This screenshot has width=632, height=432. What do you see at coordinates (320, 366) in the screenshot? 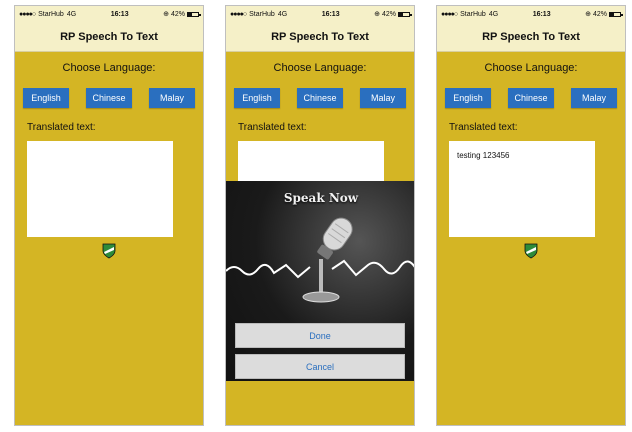
I see `cancel-button: Cancel` at bounding box center [320, 366].